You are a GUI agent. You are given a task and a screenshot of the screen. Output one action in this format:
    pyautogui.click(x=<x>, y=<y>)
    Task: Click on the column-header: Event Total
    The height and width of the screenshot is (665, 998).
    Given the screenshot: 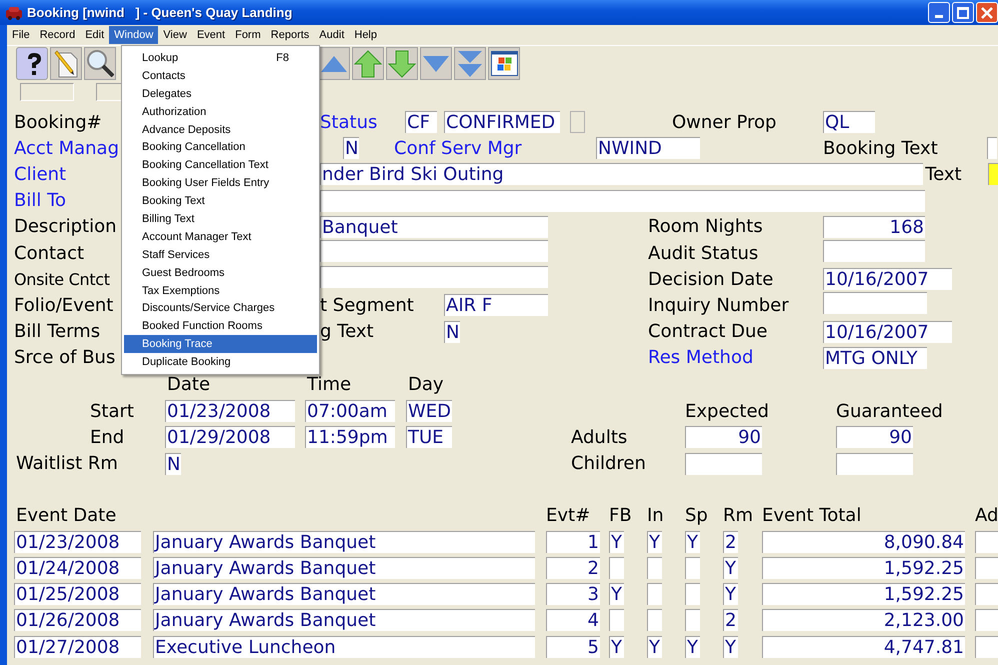 What is the action you would take?
    pyautogui.click(x=812, y=515)
    